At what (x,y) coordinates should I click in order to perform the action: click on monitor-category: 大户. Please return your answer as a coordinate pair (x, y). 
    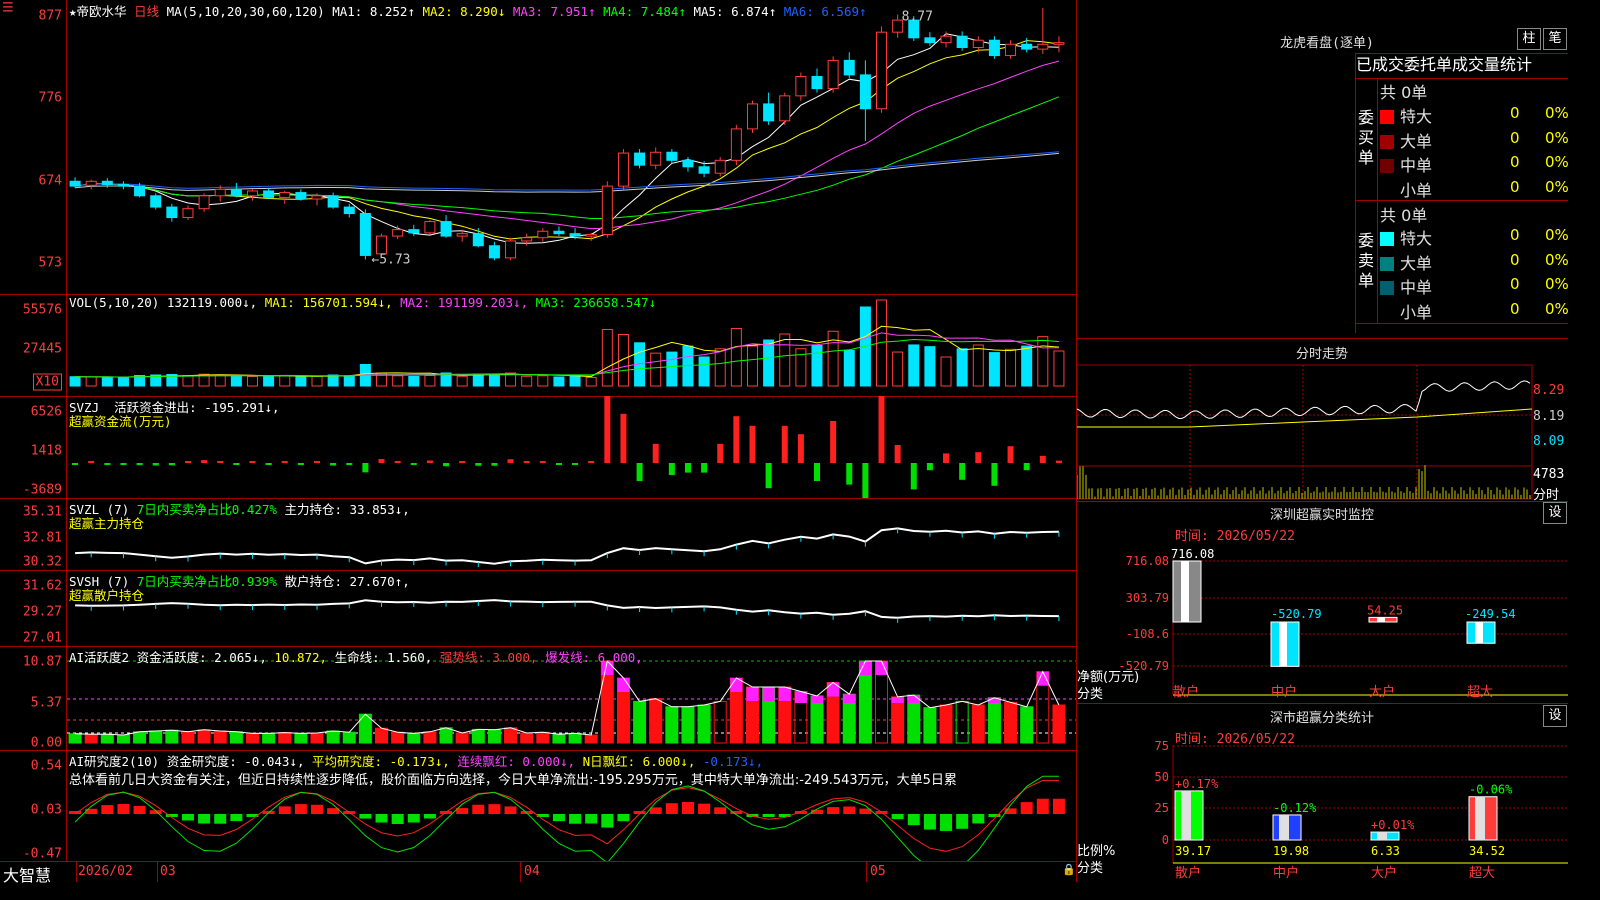
    Looking at the image, I should click on (1382, 692).